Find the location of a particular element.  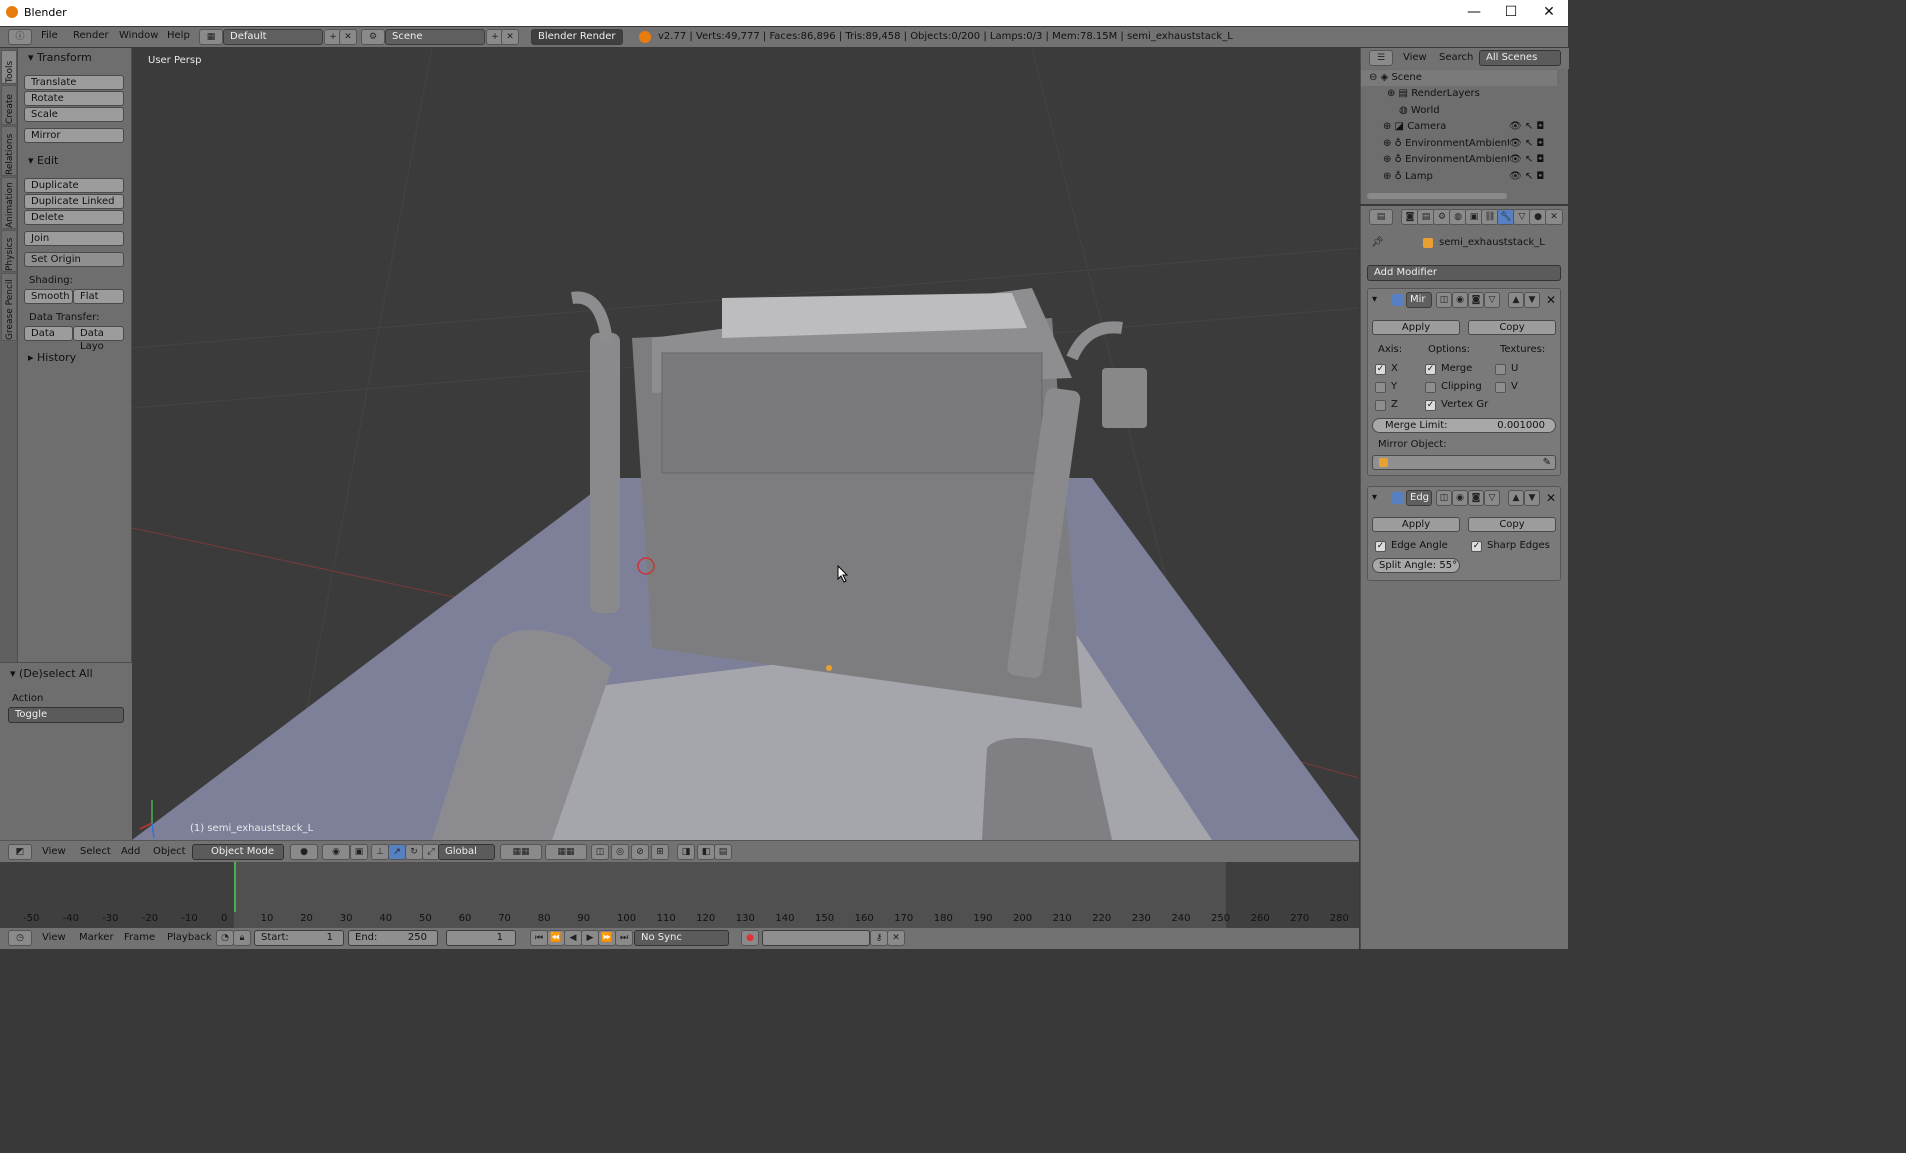

pin-icon: 📌︎ is located at coordinates (1377, 242).